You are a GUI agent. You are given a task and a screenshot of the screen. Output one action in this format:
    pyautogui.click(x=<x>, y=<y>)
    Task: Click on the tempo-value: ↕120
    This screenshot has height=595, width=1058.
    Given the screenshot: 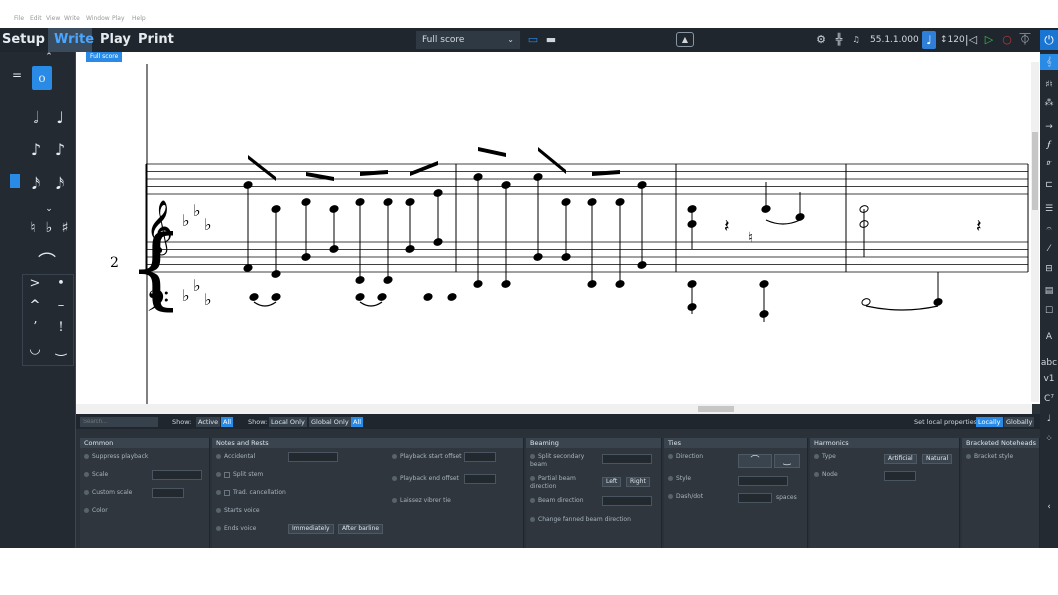 What is the action you would take?
    pyautogui.click(x=952, y=40)
    